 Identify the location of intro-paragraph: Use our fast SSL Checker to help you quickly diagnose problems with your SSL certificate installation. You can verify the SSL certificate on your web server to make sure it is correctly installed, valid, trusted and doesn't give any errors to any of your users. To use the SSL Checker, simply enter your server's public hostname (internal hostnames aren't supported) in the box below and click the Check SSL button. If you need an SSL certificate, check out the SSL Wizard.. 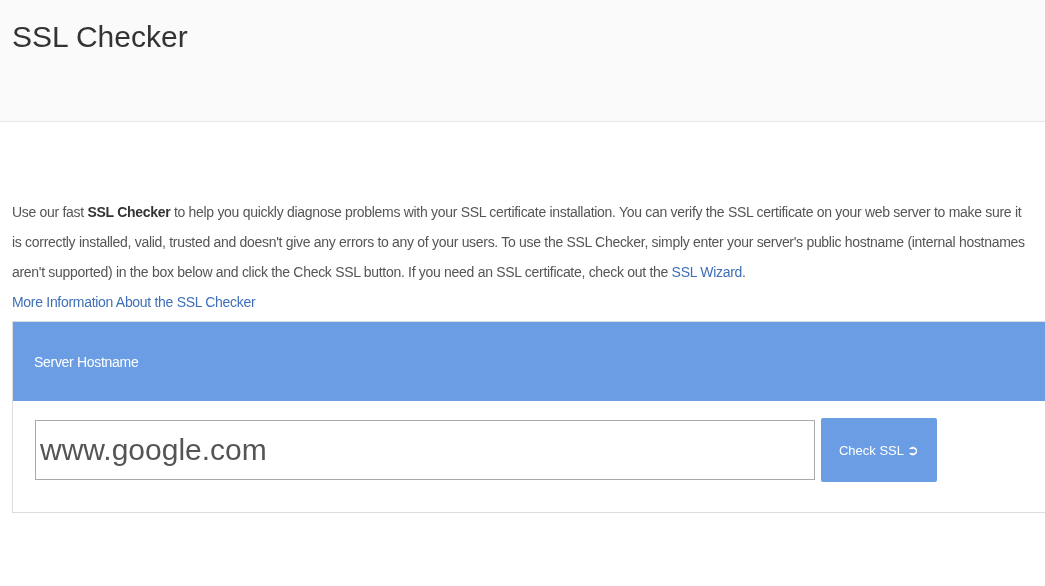
(519, 242).